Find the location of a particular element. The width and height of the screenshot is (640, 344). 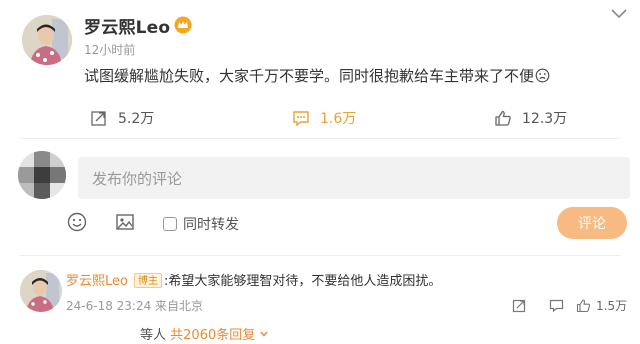

reply-author-avatar is located at coordinates (41, 291).